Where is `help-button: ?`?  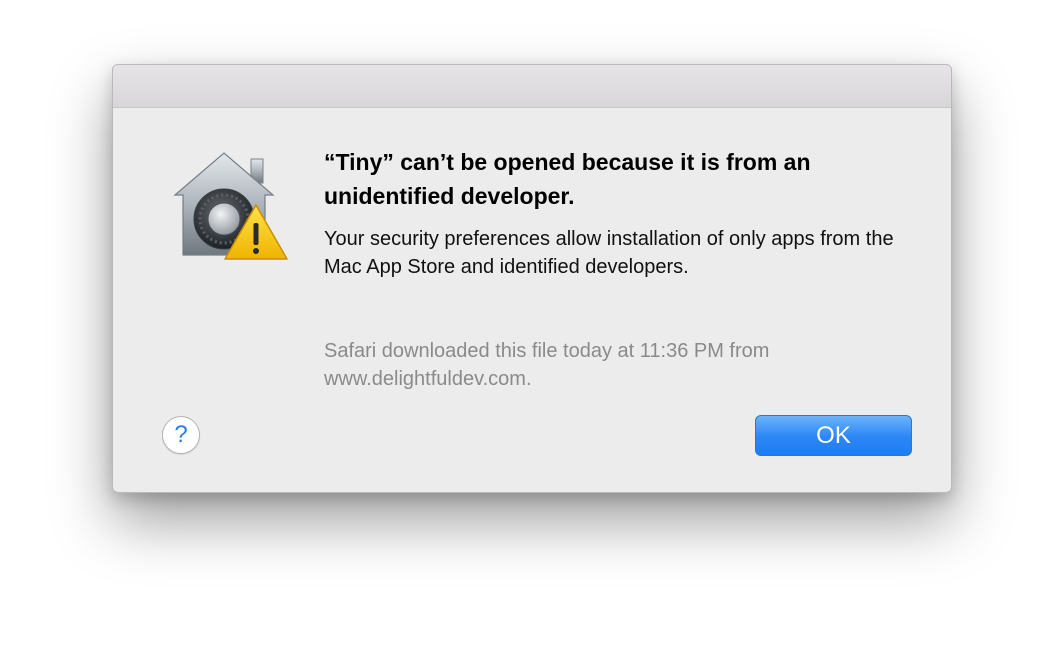 help-button: ? is located at coordinates (181, 435).